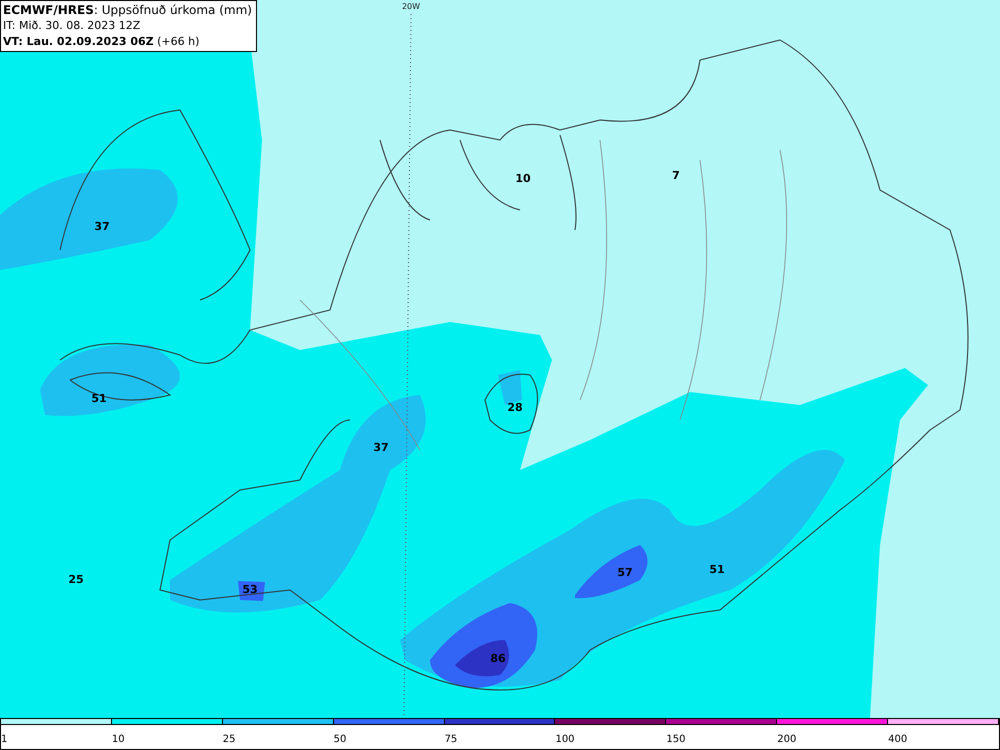 The height and width of the screenshot is (750, 1000). Describe the element at coordinates (676, 175) in the screenshot. I see `precipitation-value: 7` at that location.